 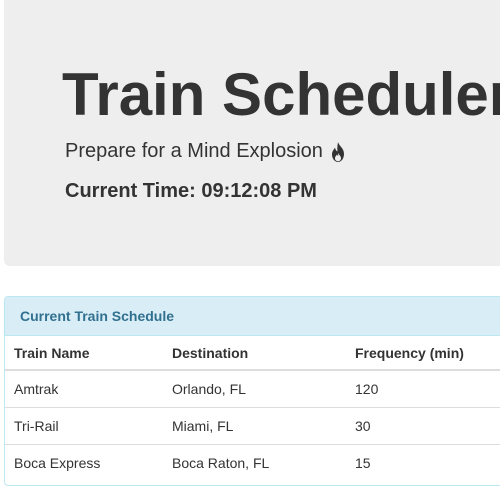 What do you see at coordinates (427, 426) in the screenshot?
I see `frequency-cell: 30` at bounding box center [427, 426].